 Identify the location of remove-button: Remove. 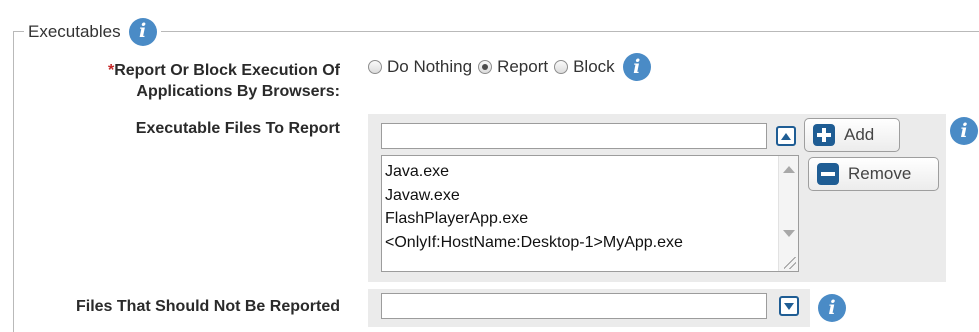
(873, 174).